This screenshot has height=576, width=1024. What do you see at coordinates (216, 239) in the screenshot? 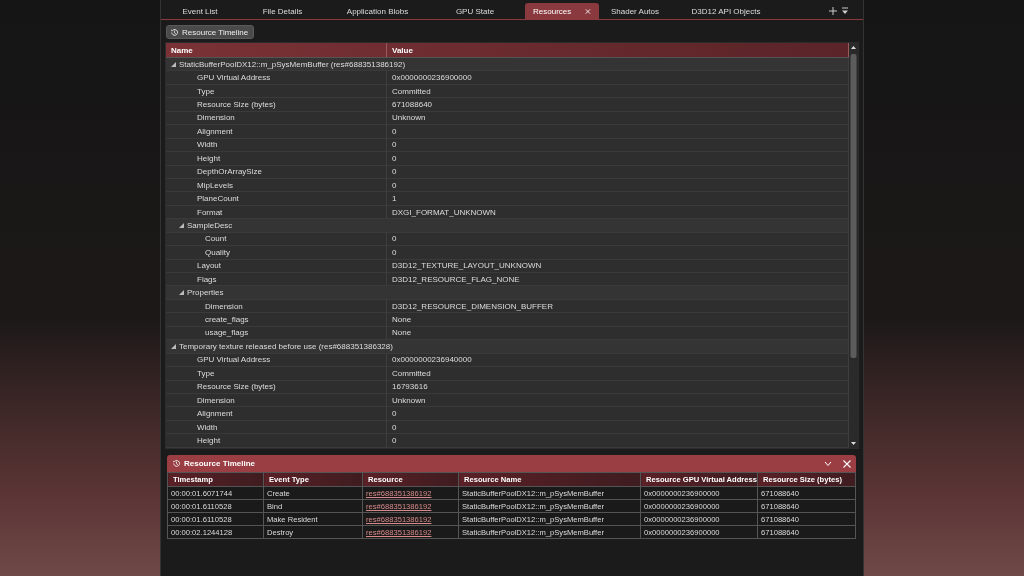
I see `property-name: Count` at bounding box center [216, 239].